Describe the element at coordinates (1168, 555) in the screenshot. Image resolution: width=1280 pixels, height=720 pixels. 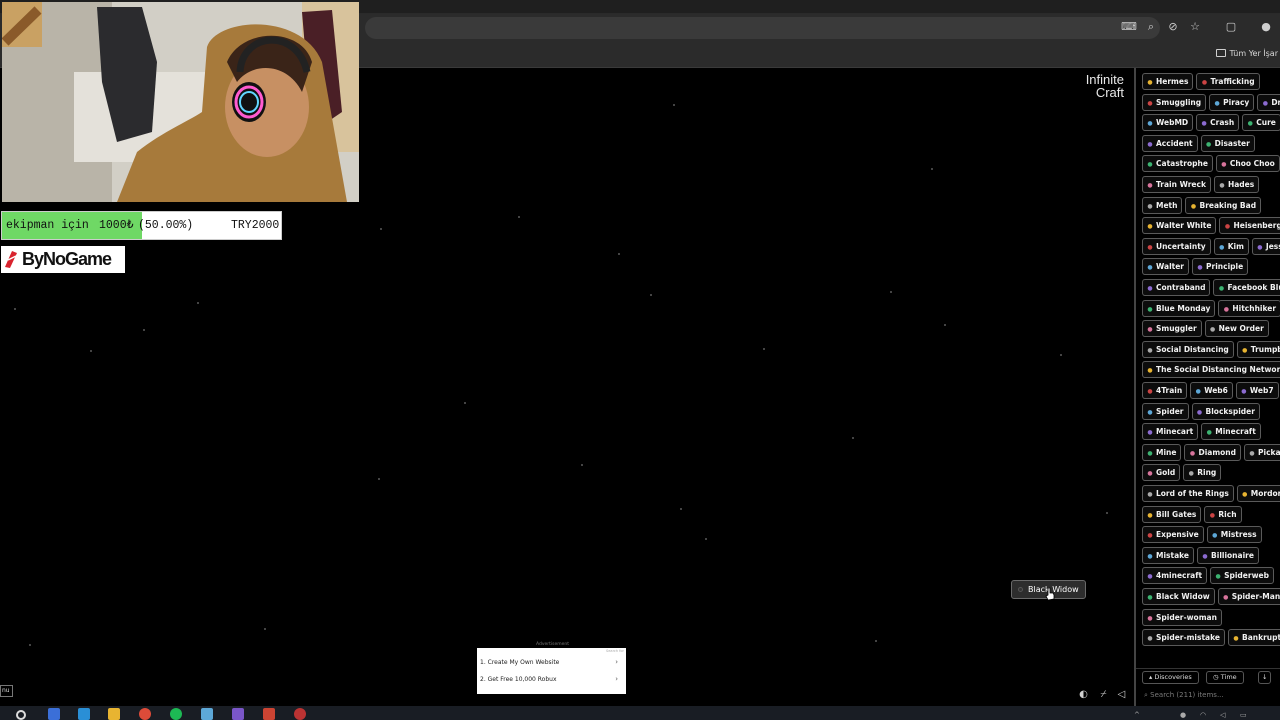
I see `element-item: ● Mistake` at that location.